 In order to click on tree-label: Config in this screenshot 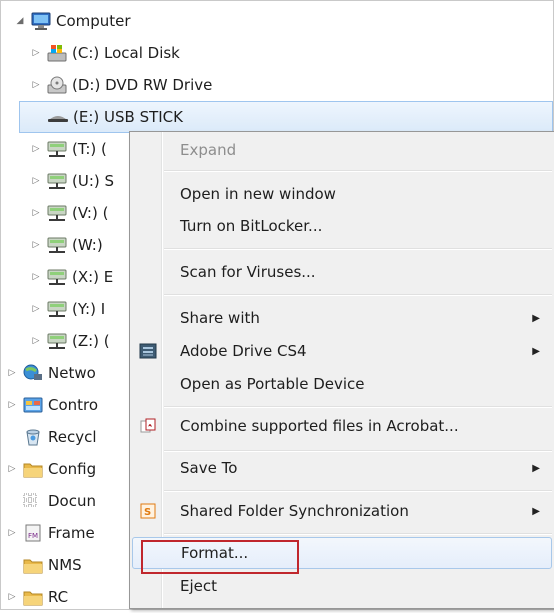, I will do `click(72, 469)`.